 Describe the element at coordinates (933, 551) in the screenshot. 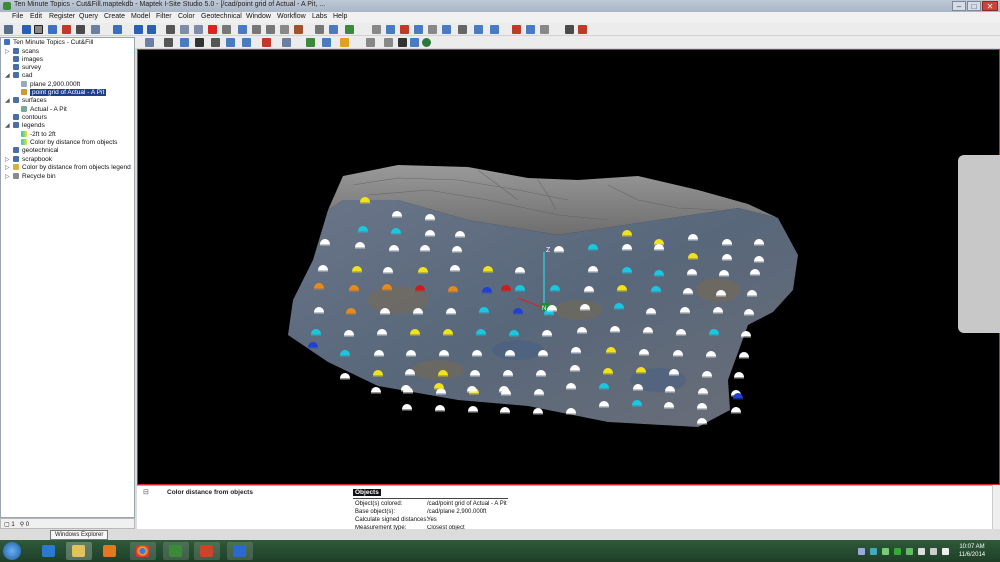

I see `tray-display-icon` at that location.